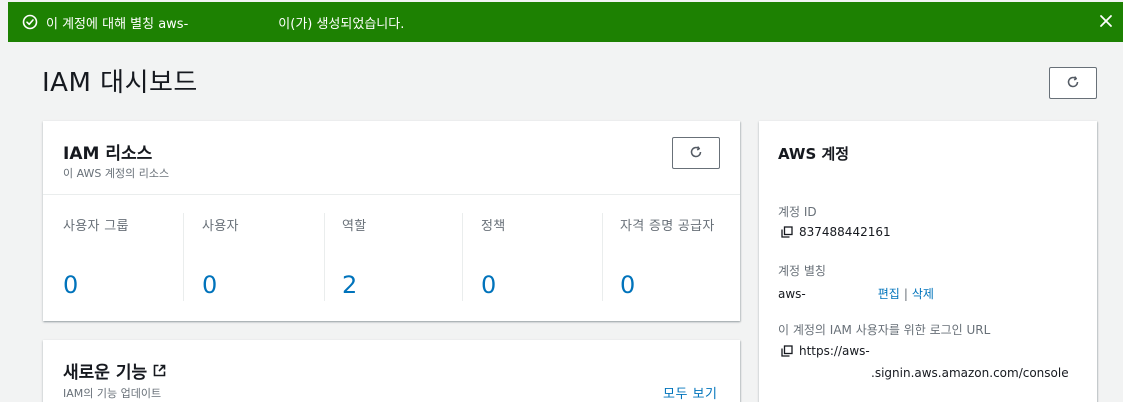  I want to click on metric-label: 사용자, so click(220, 226).